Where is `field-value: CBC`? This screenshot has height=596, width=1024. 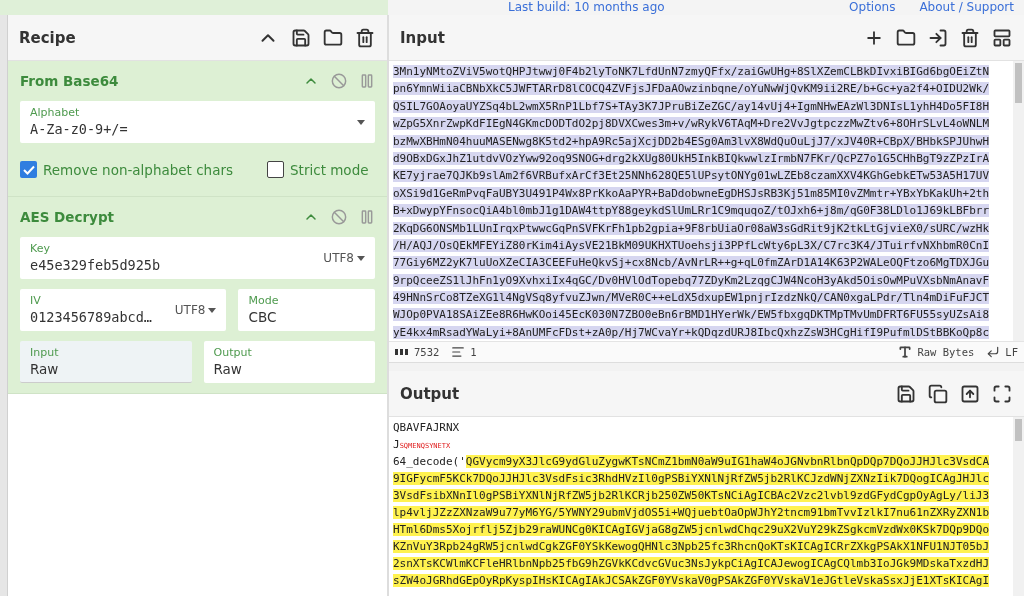
field-value: CBC is located at coordinates (263, 317).